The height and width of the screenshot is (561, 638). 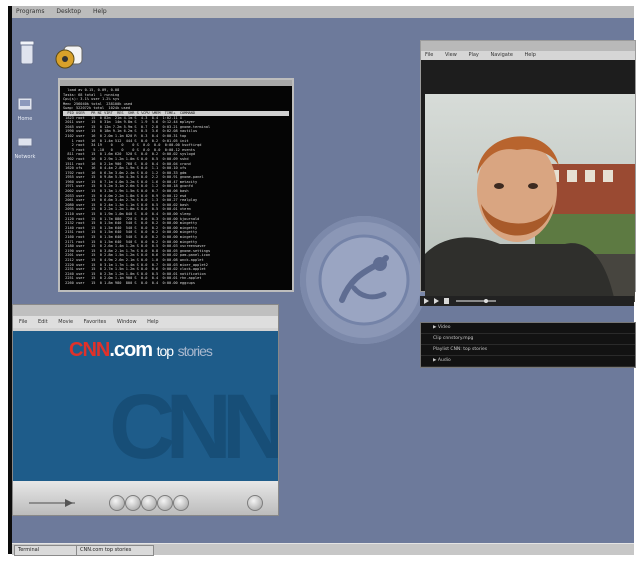 I want to click on qt-menu-movie: Movie, so click(x=65, y=322).